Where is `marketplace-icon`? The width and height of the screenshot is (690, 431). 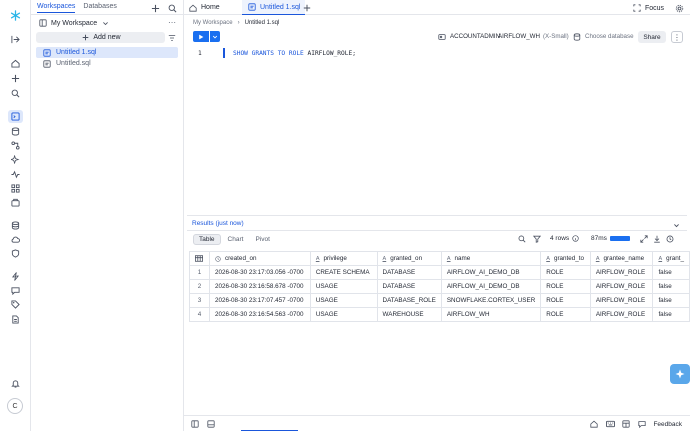
marketplace-icon is located at coordinates (15, 188).